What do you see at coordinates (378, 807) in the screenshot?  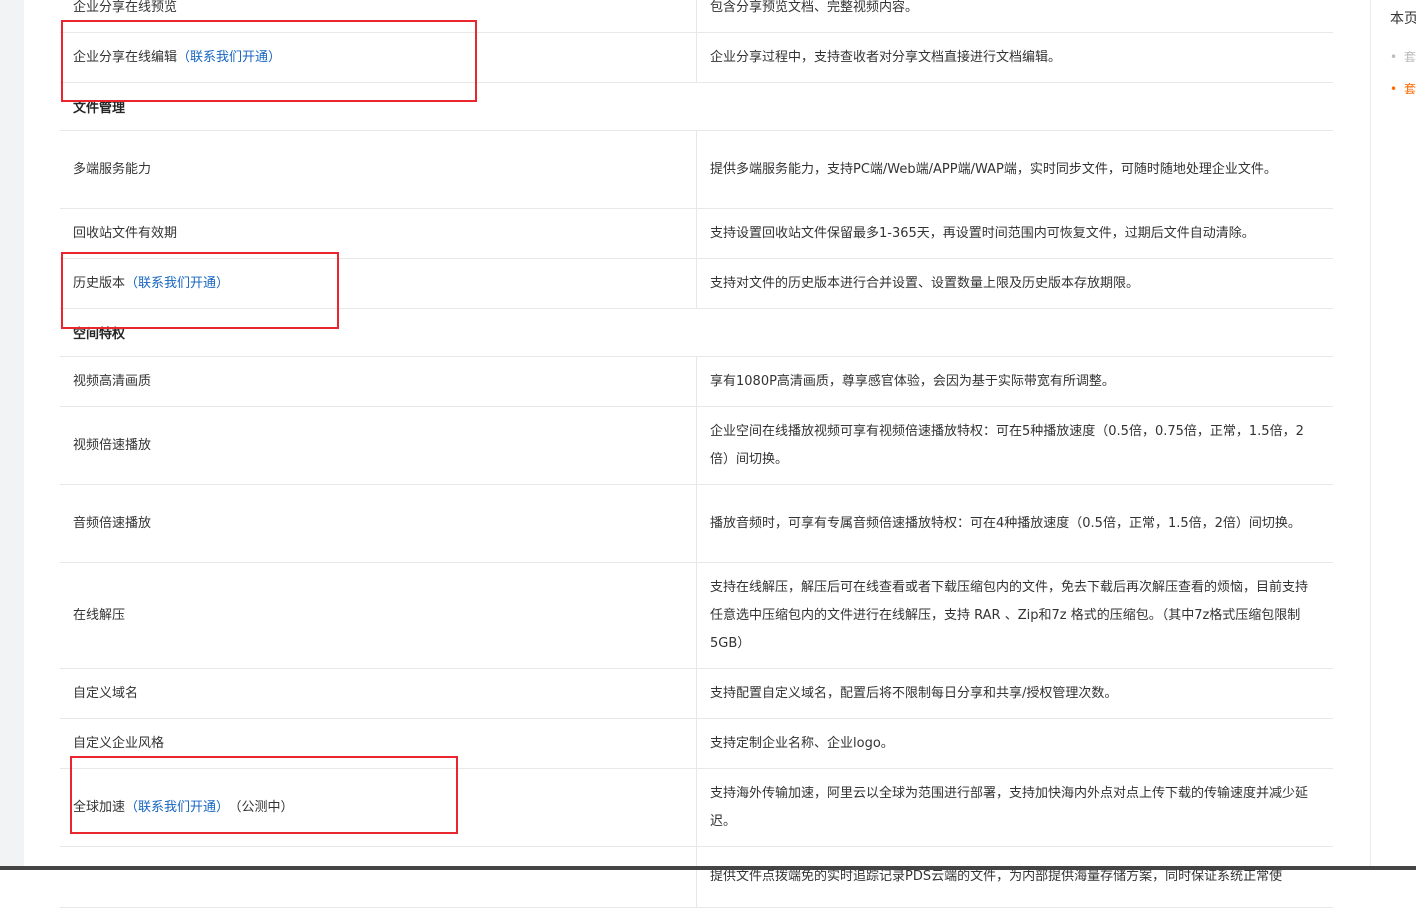 I see `feature-name-cell: 全球加速（联系我们开通） （公测中）` at bounding box center [378, 807].